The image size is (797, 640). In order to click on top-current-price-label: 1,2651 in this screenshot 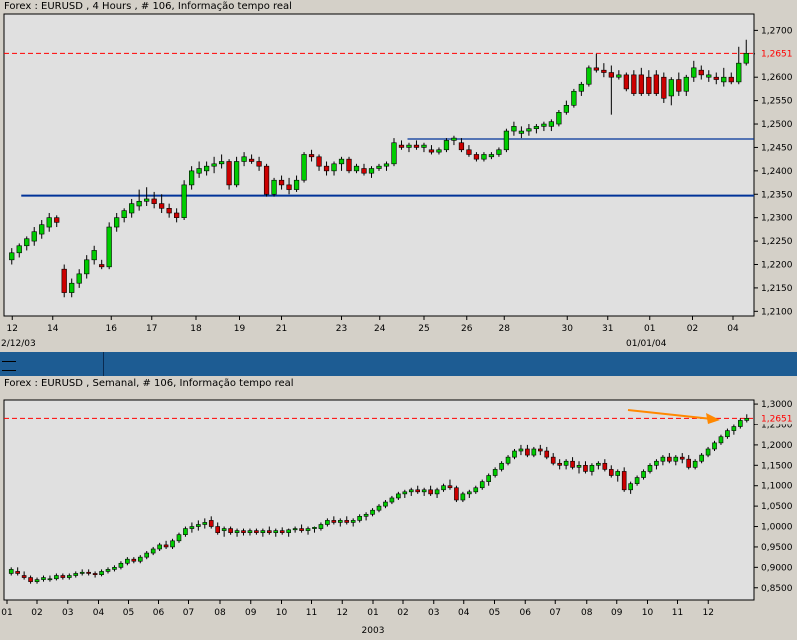, I will do `click(777, 54)`.